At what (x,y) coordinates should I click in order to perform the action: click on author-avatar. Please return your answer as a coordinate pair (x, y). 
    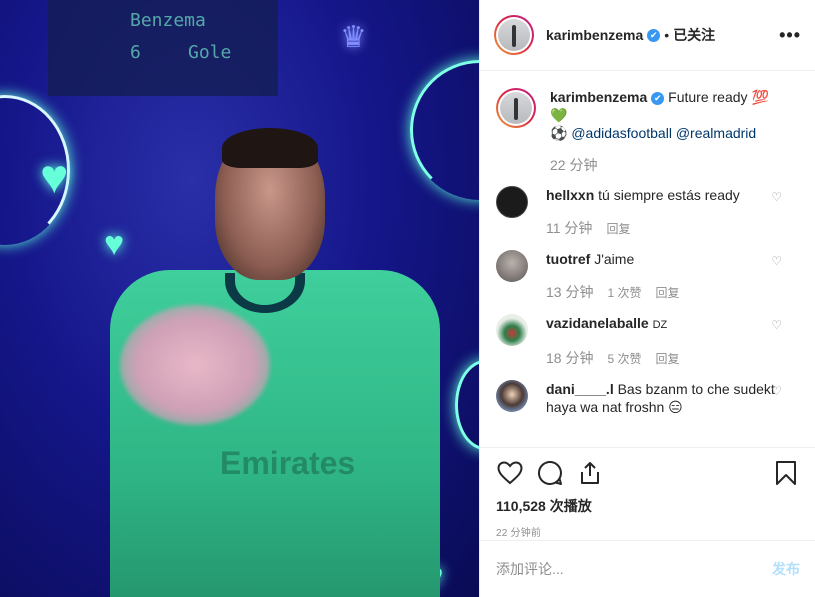
    Looking at the image, I should click on (514, 35).